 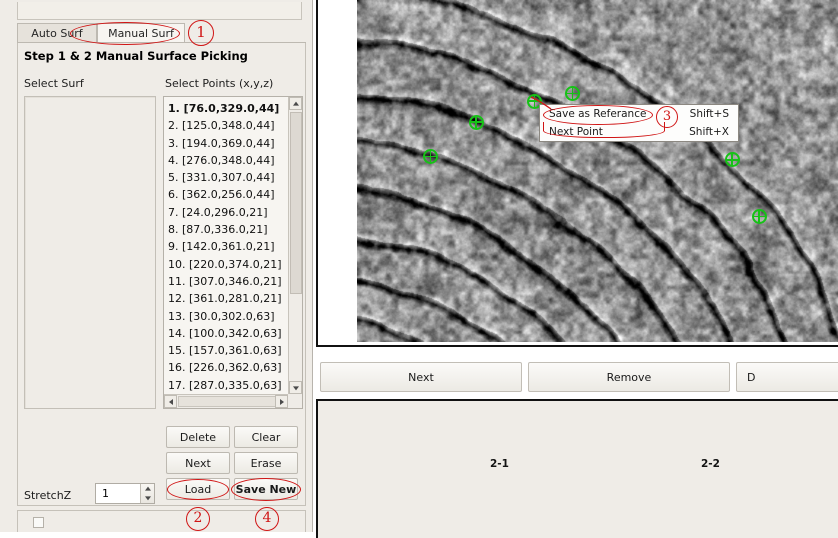 What do you see at coordinates (198, 463) in the screenshot?
I see `next-point-button: Next` at bounding box center [198, 463].